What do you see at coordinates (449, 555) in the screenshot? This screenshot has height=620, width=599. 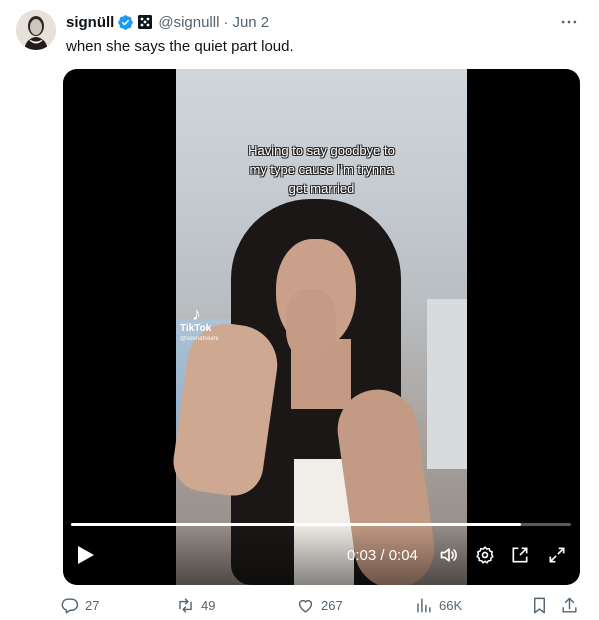 I see `volume-icon` at bounding box center [449, 555].